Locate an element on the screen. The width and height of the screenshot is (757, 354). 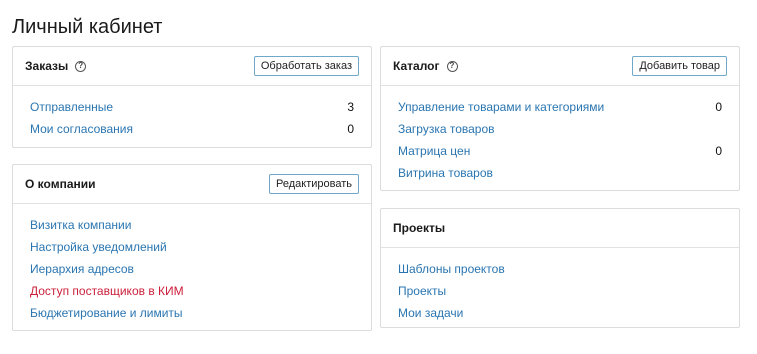
list-item: Настройка уведомлений is located at coordinates (192, 247).